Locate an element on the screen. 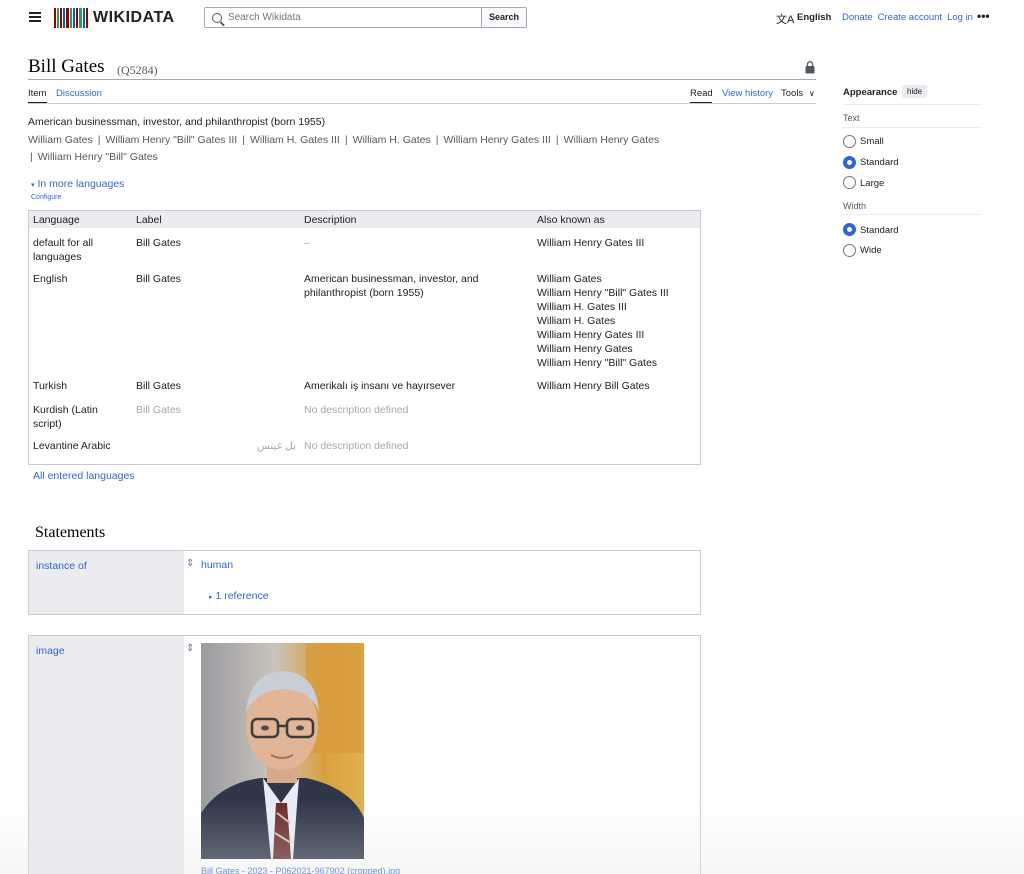 This screenshot has height=874, width=1024. tools-menu: Tools ∨ is located at coordinates (798, 93).